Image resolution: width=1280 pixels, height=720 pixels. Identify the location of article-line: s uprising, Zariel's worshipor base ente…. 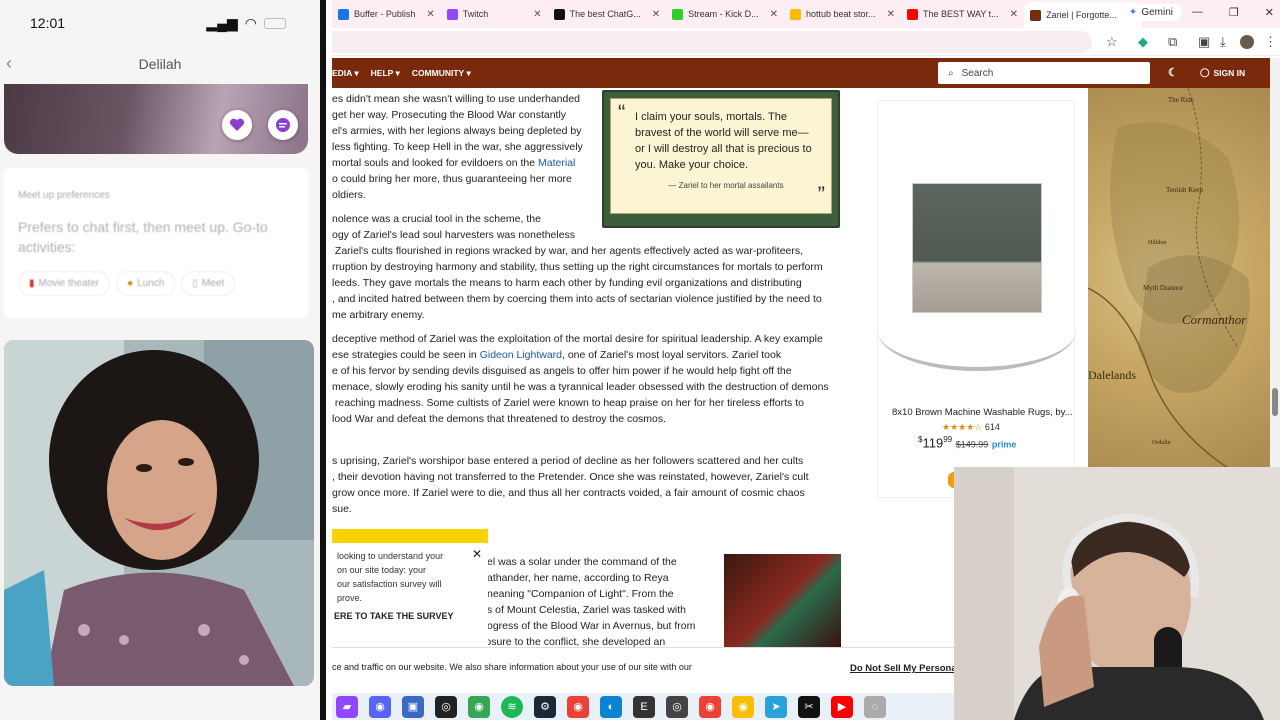
(568, 461).